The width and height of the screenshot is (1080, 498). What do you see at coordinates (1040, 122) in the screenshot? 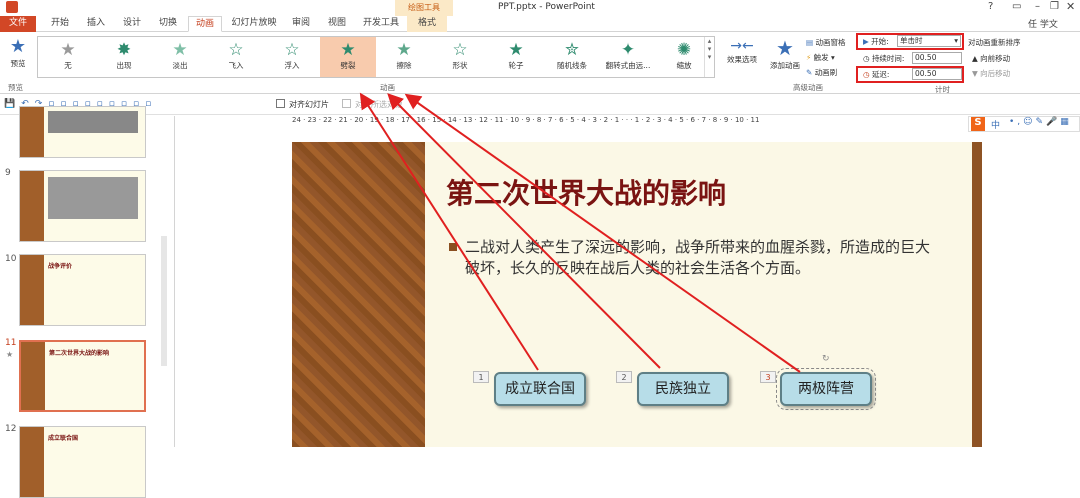
I see `ime-tools-icons: •,☺✎🎤▦` at bounding box center [1040, 122].